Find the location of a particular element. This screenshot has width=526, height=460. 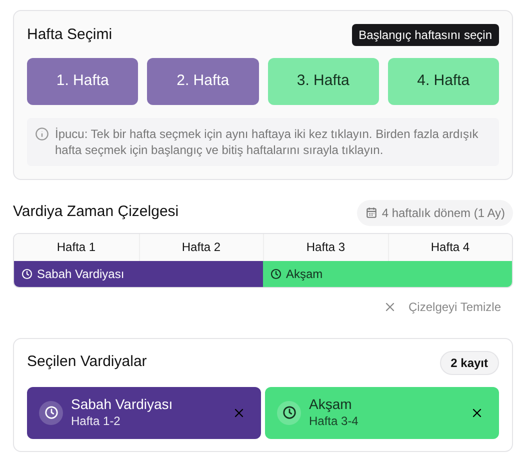

week-button: 4. Hafta is located at coordinates (443, 81).